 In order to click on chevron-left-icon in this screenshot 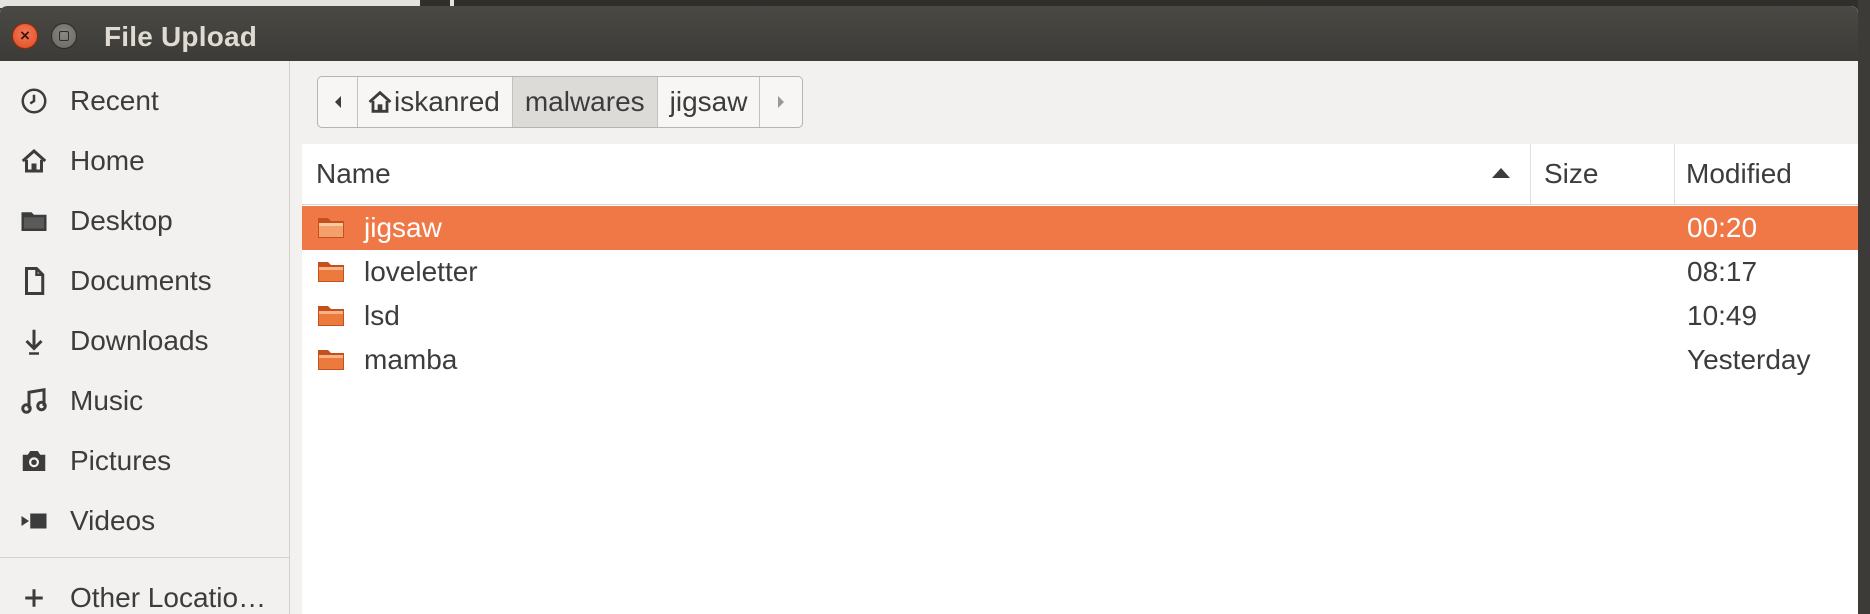, I will do `click(337, 102)`.